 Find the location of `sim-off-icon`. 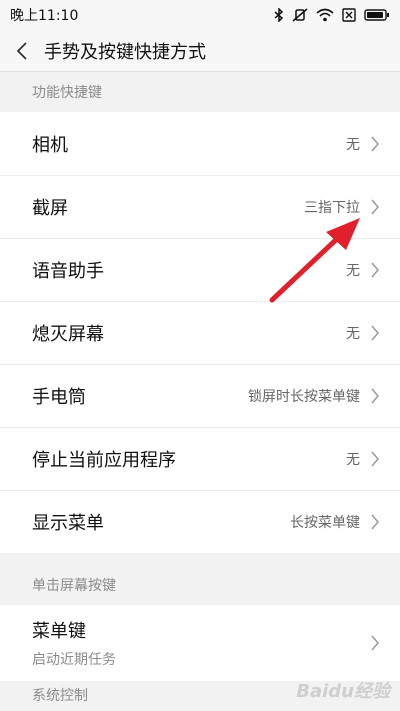

sim-off-icon is located at coordinates (349, 15).